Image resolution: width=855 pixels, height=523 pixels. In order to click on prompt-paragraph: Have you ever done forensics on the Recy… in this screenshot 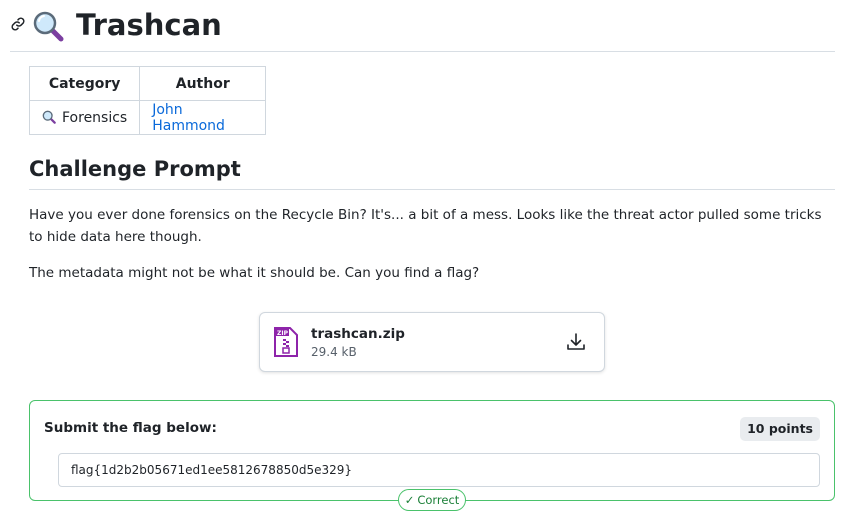, I will do `click(425, 226)`.